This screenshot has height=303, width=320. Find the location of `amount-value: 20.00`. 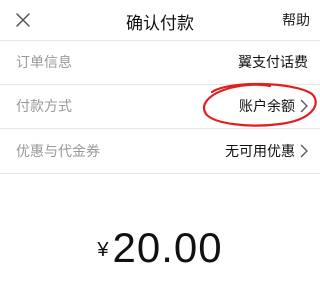

amount-value: 20.00 is located at coordinates (167, 247).